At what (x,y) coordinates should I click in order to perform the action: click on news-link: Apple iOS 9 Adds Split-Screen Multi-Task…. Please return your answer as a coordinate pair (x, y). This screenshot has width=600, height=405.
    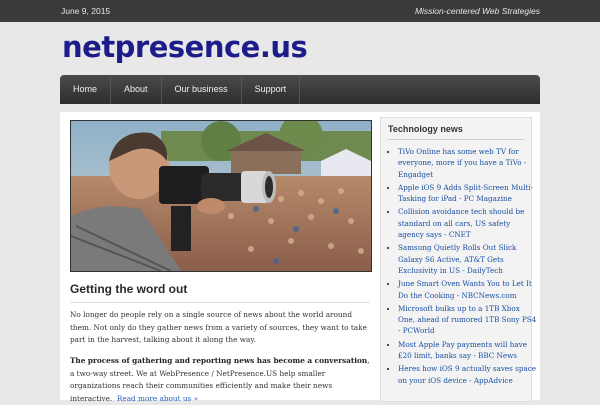
    Looking at the image, I should click on (465, 193).